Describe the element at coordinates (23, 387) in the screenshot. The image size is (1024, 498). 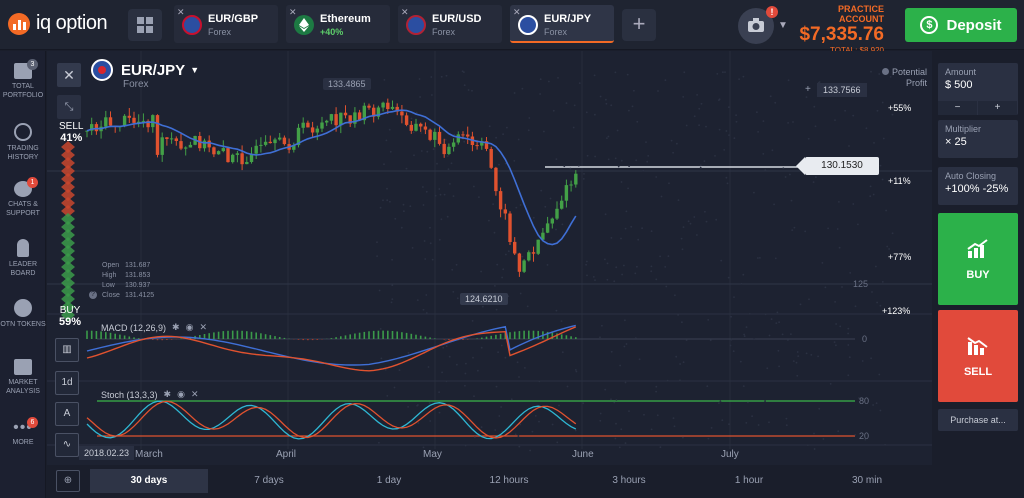
I see `sidebar-item-label: MARKET ANALYSIS` at that location.